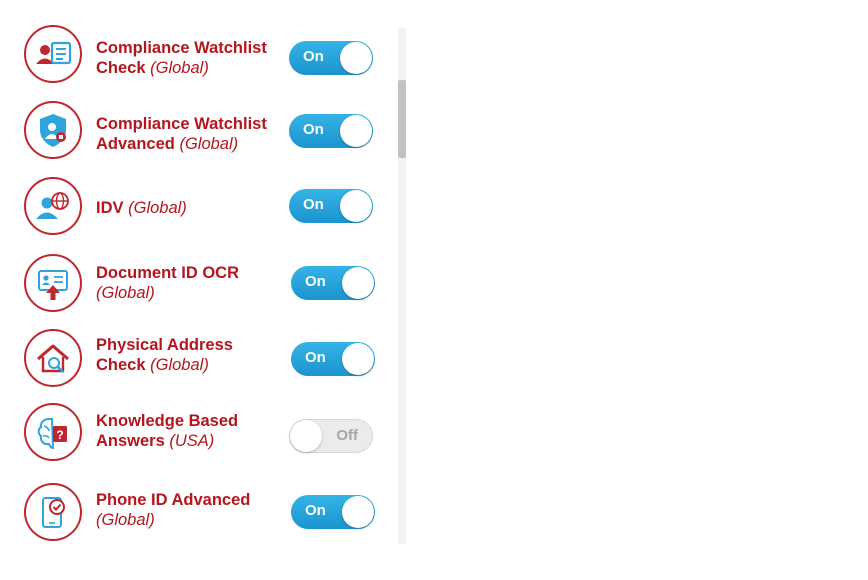 The width and height of the screenshot is (868, 580). I want to click on service-row-phone-id: Phone ID Advanced (Global) On, so click(197, 513).